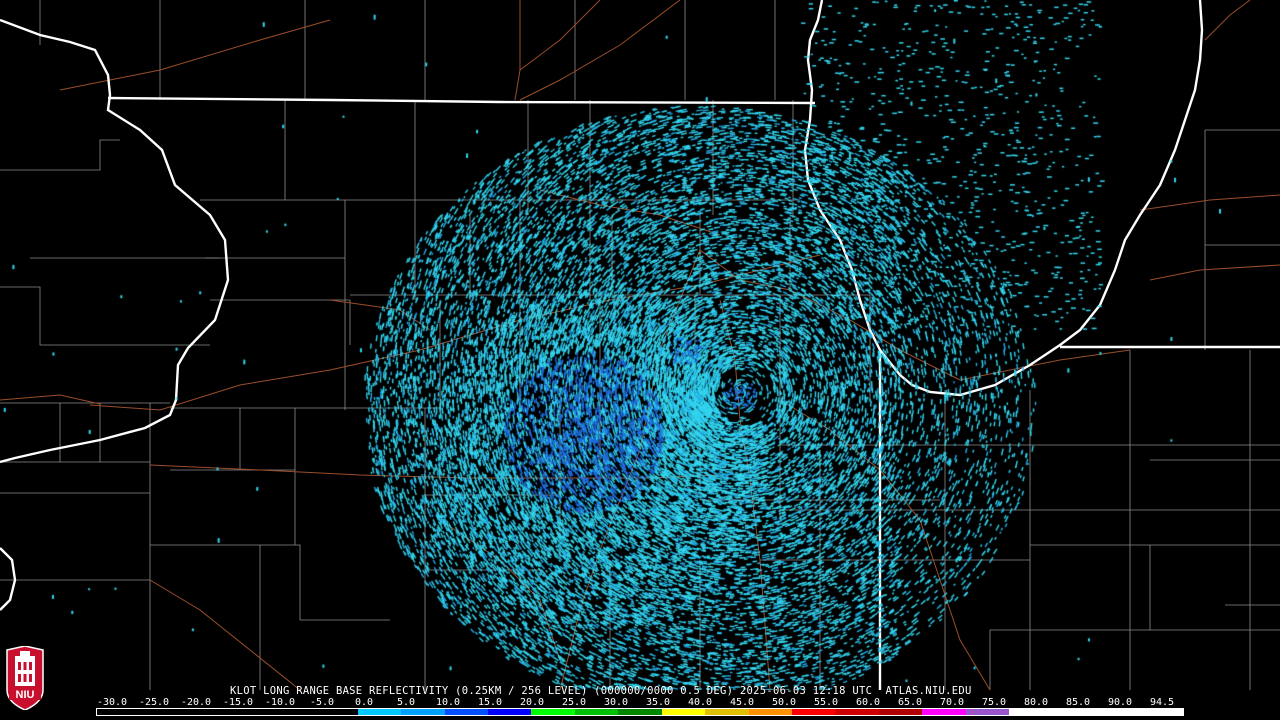 Image resolution: width=1280 pixels, height=720 pixels. What do you see at coordinates (406, 702) in the screenshot?
I see `scale-label: 5.0` at bounding box center [406, 702].